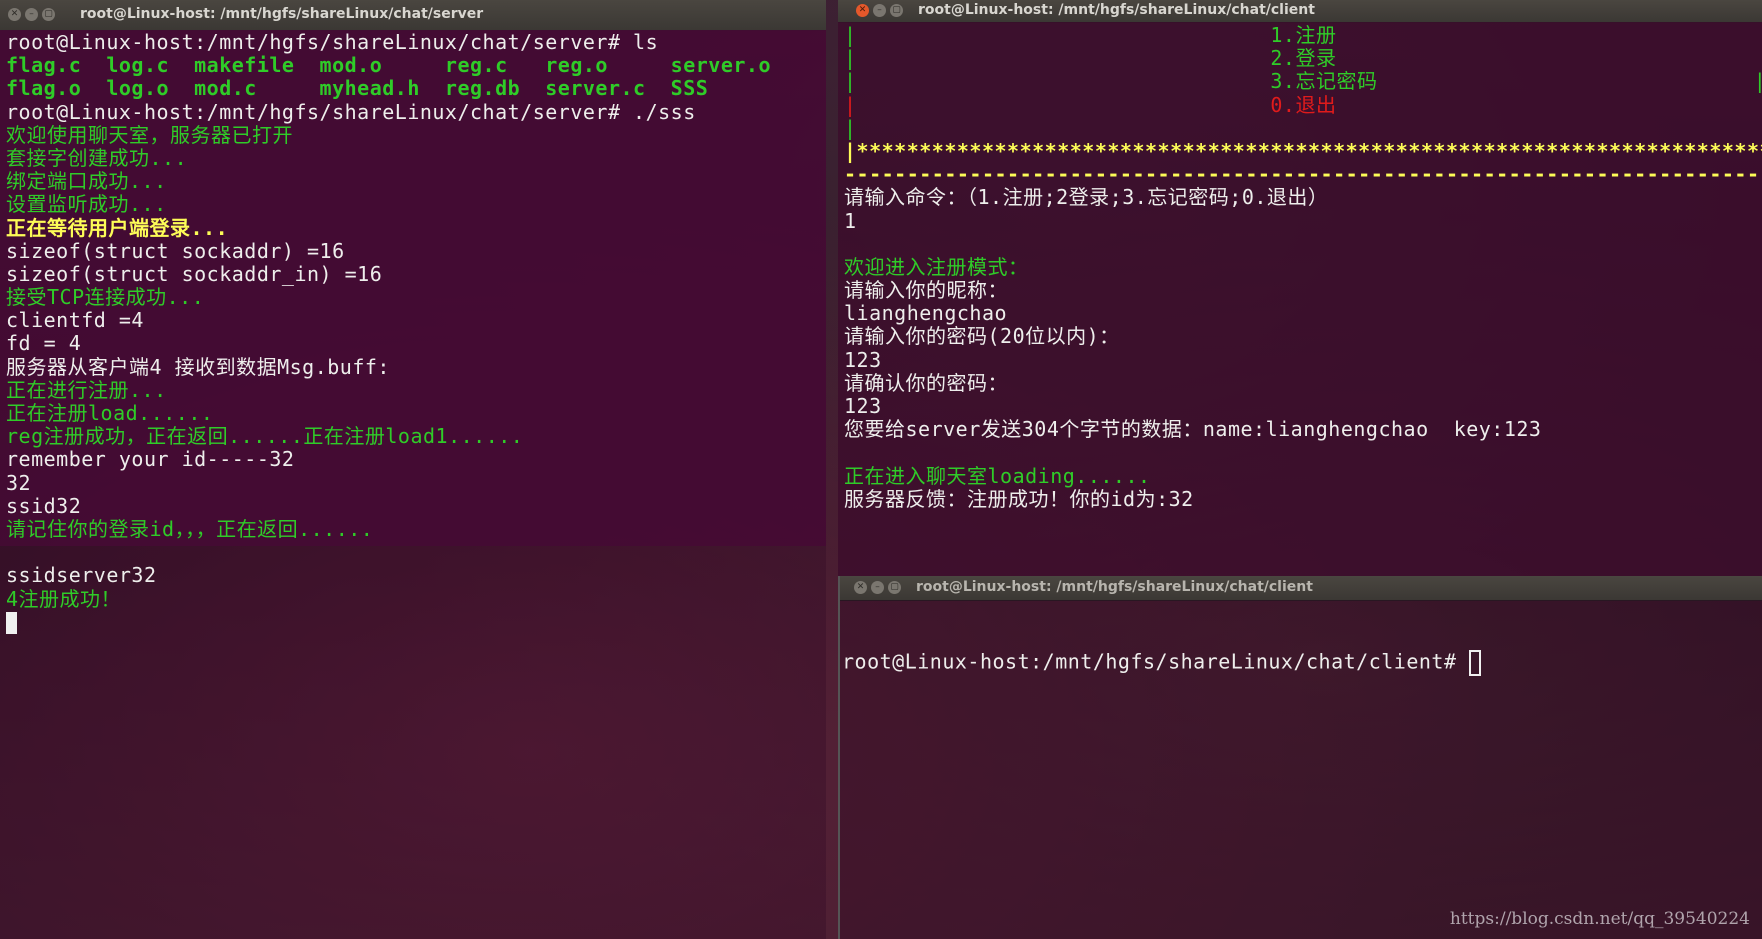 The height and width of the screenshot is (939, 1762). Describe the element at coordinates (175, 250) in the screenshot. I see `terminal-line: sizeof(struct sockaddr) =16` at that location.